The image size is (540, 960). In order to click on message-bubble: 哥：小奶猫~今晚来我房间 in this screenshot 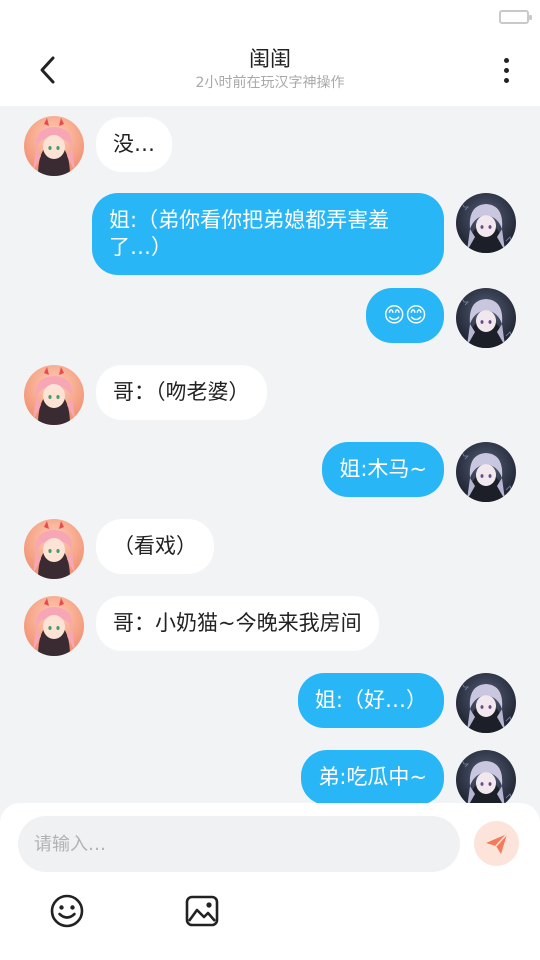, I will do `click(237, 623)`.